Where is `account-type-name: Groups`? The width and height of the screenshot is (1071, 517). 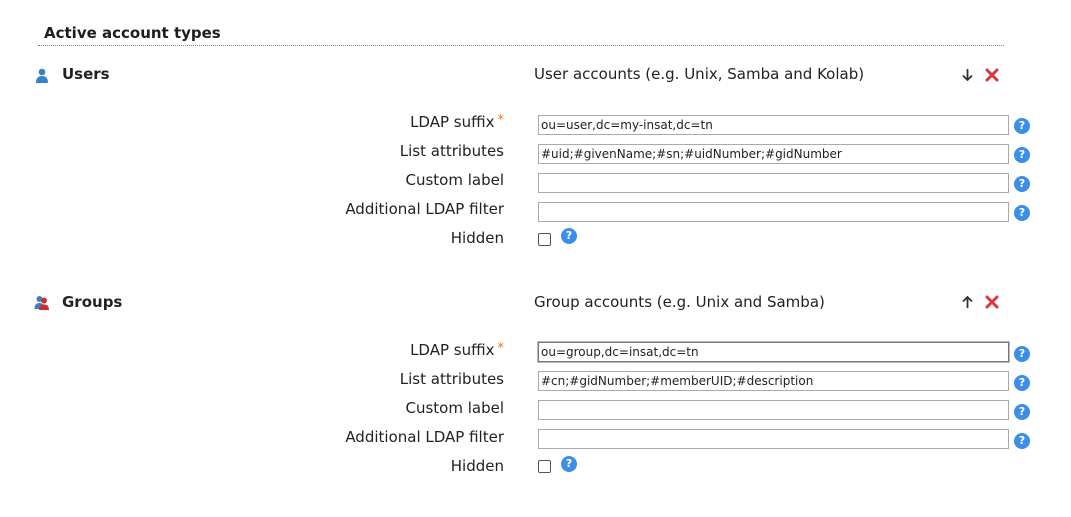
account-type-name: Groups is located at coordinates (92, 302).